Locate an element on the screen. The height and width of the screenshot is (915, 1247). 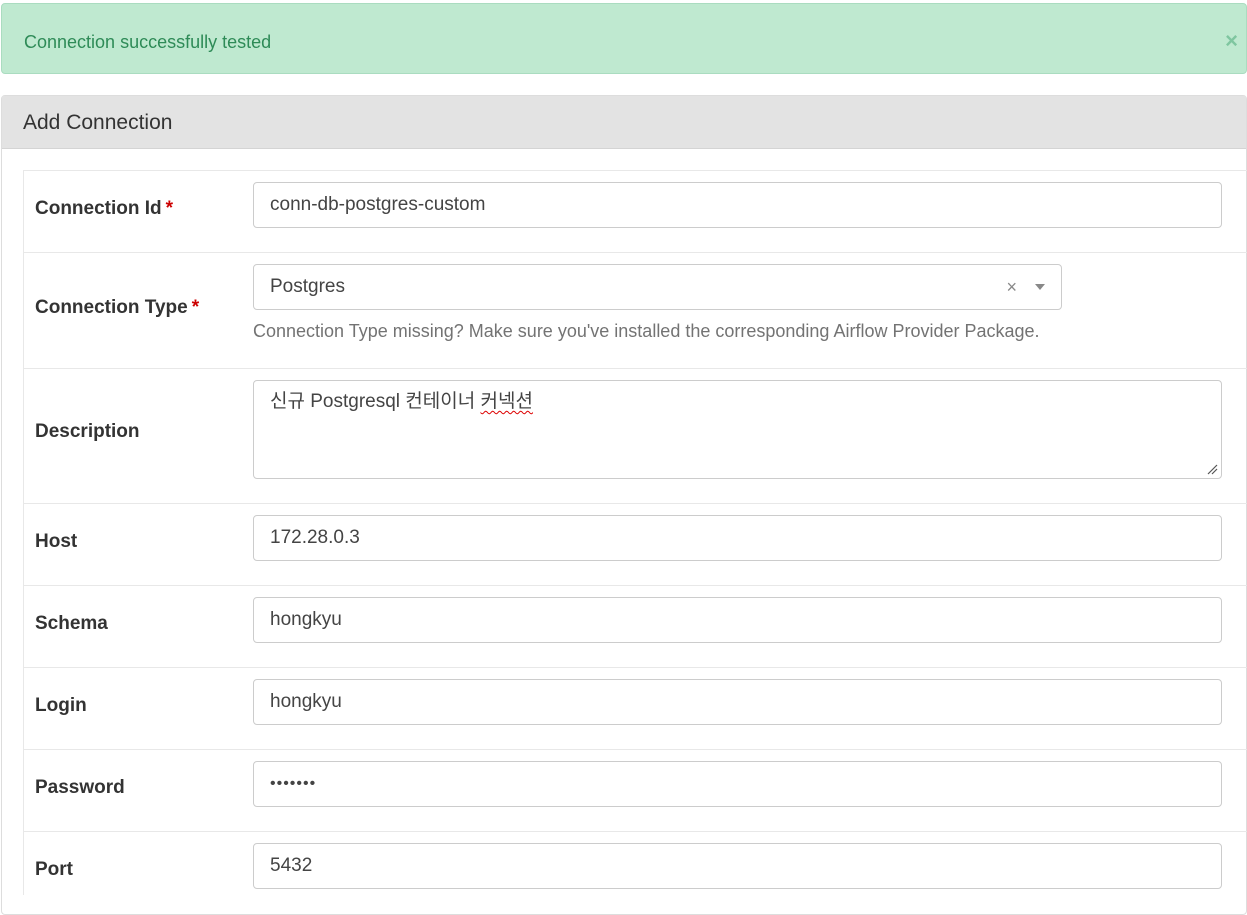
login-row: Login hongkyu is located at coordinates (635, 708).